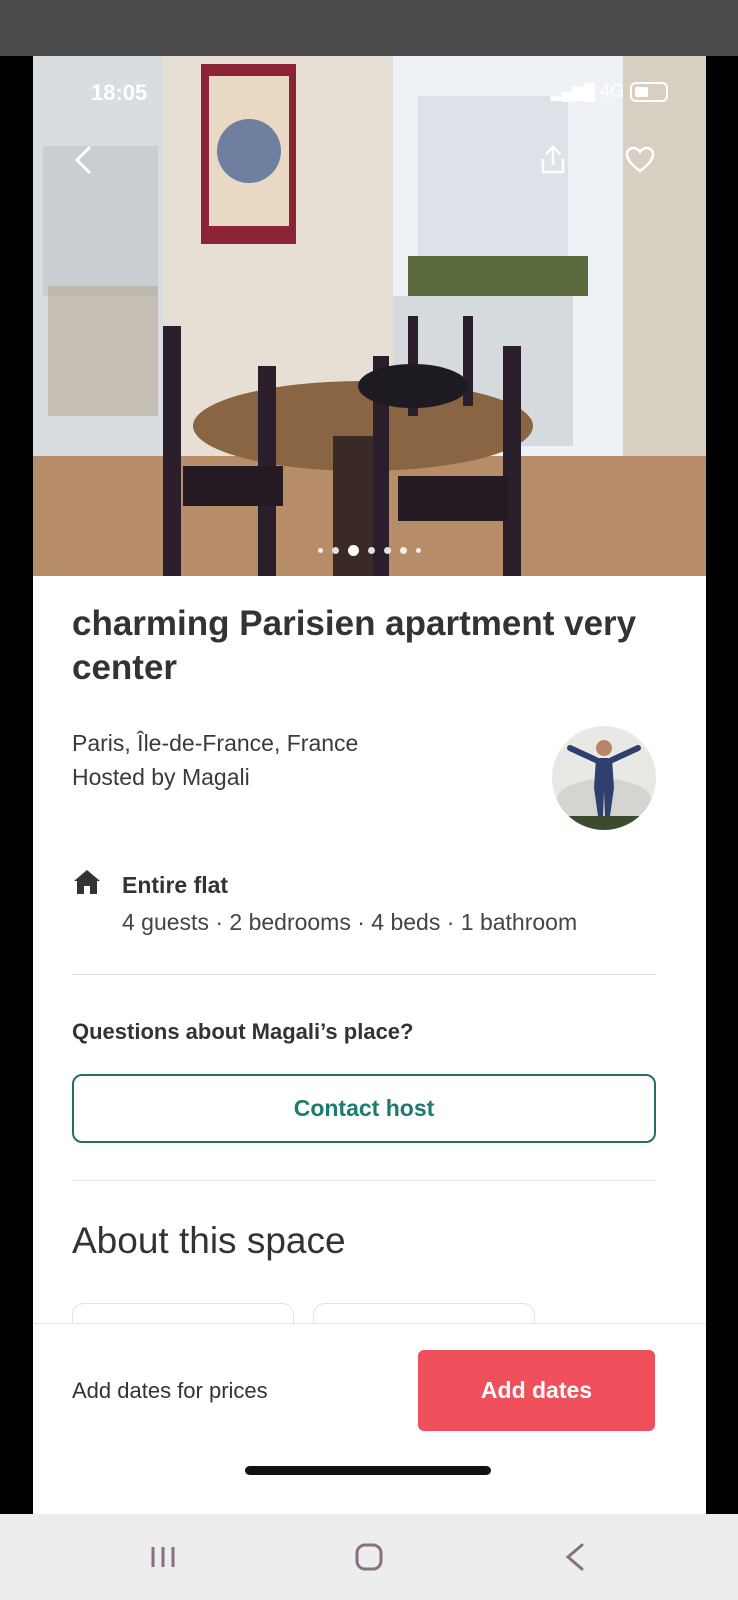  I want to click on back-arrow-icon, so click(83, 160).